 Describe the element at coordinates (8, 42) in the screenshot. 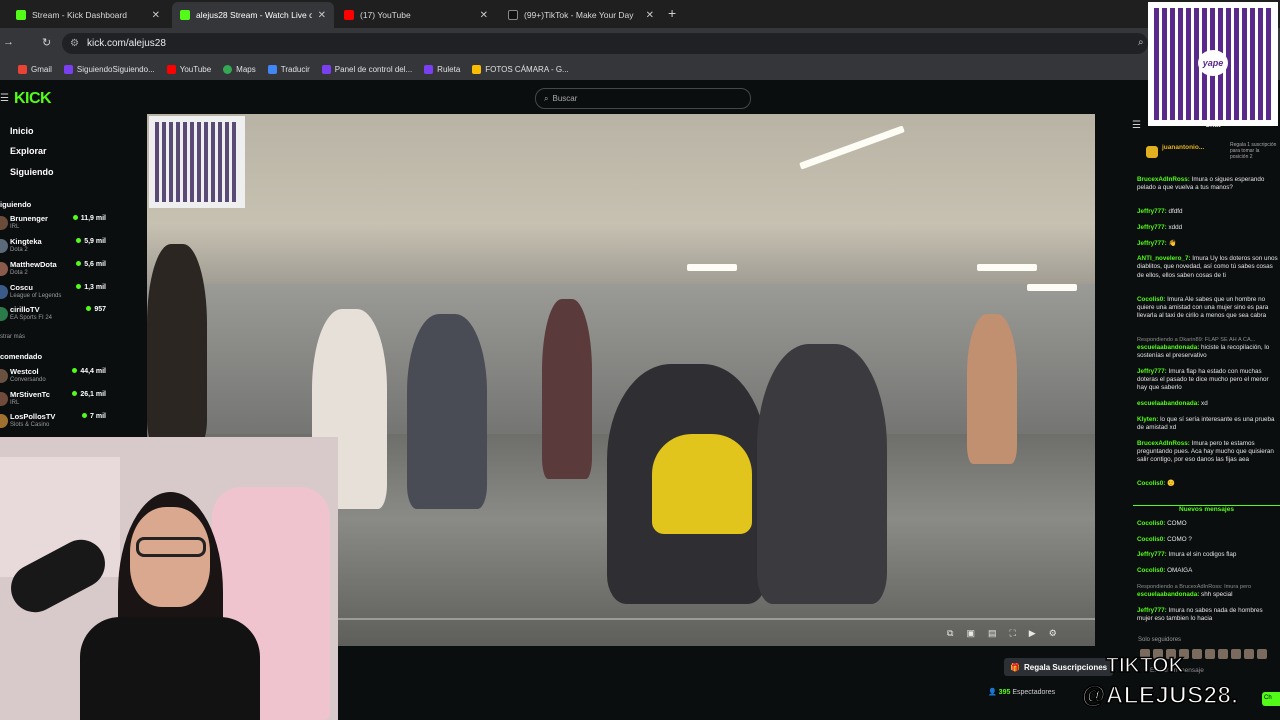

I see `forward-icon: →` at that location.